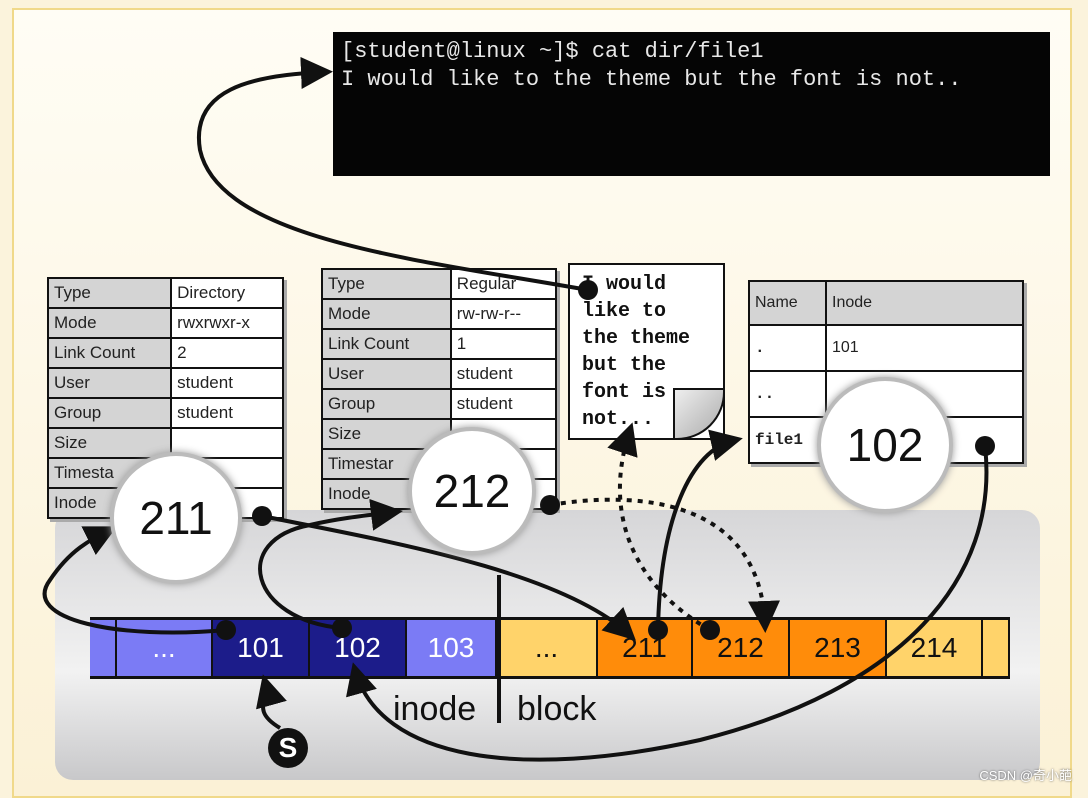 This screenshot has height=798, width=1088. What do you see at coordinates (787, 394) in the screenshot?
I see `directory-entry-name: ..` at bounding box center [787, 394].